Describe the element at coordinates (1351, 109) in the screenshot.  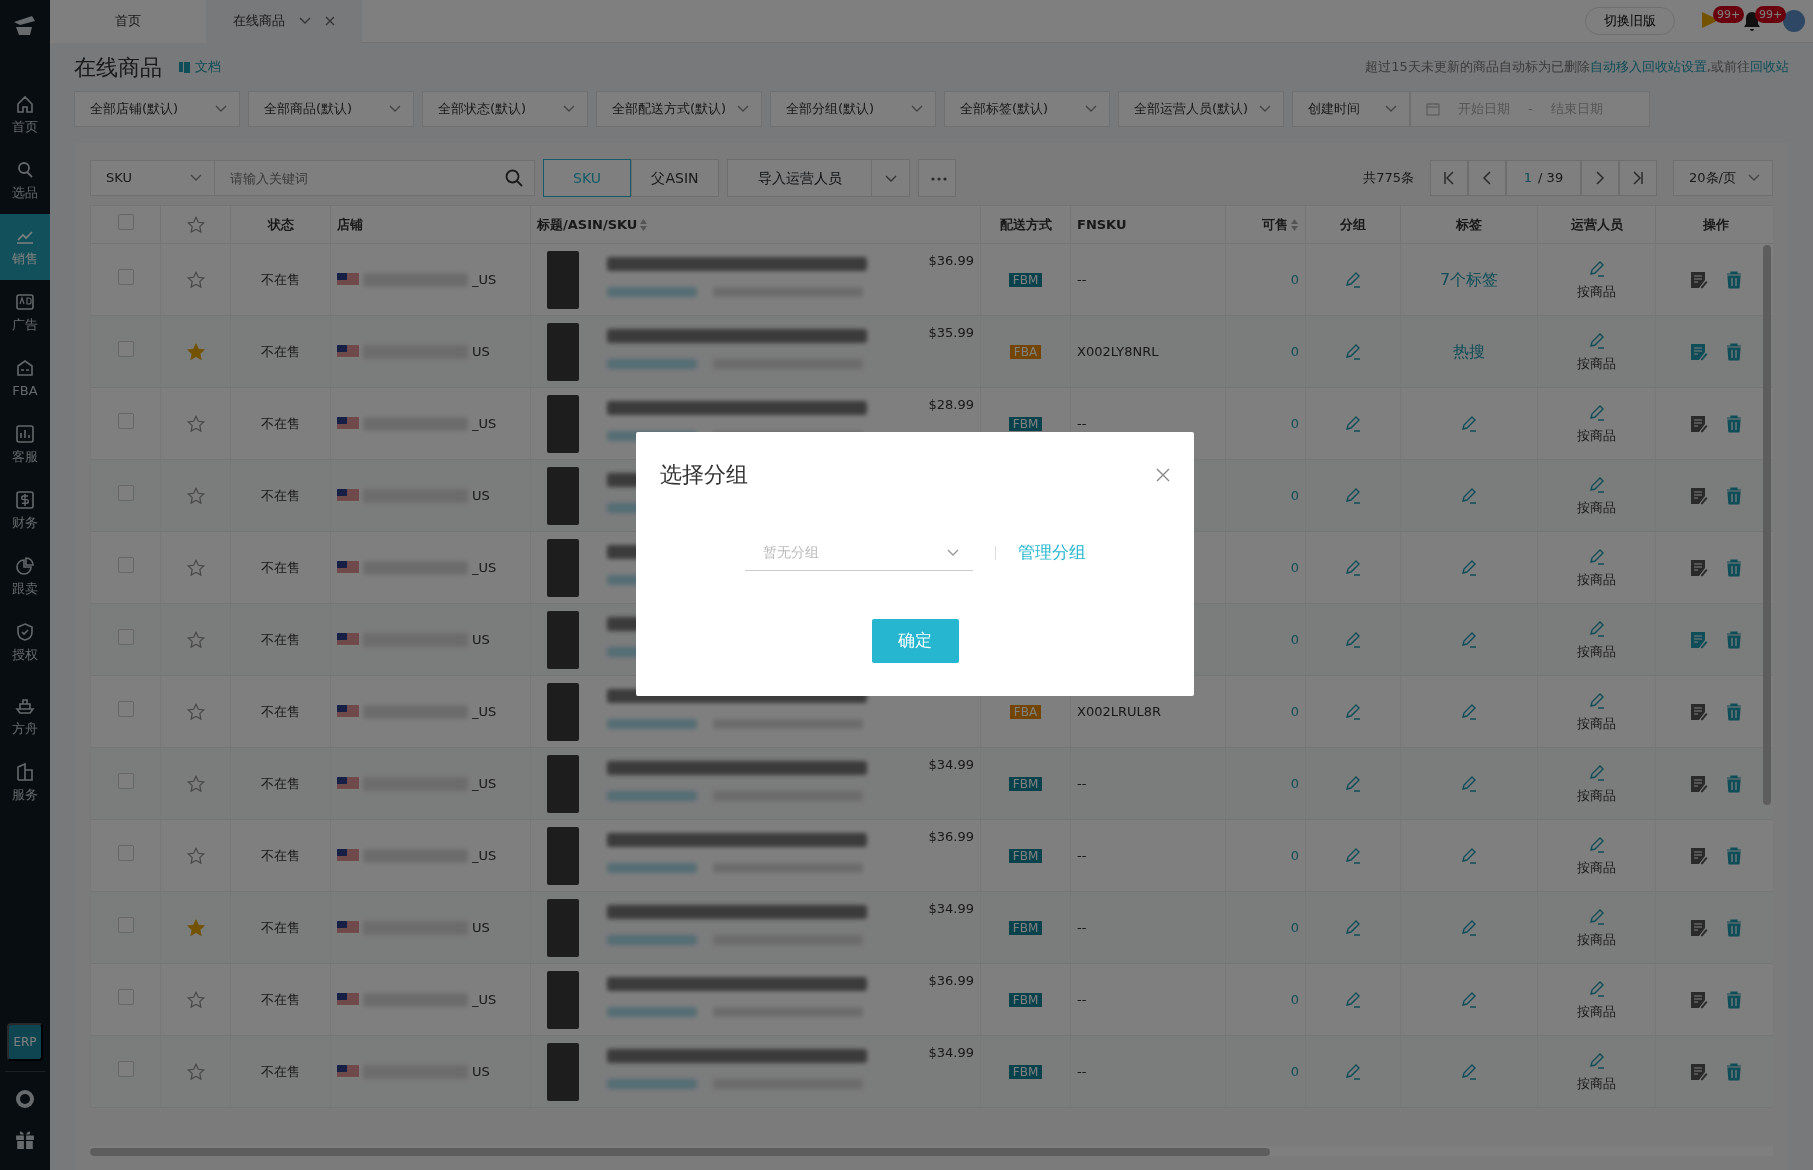
I see `date-type-select: 创建时间` at that location.